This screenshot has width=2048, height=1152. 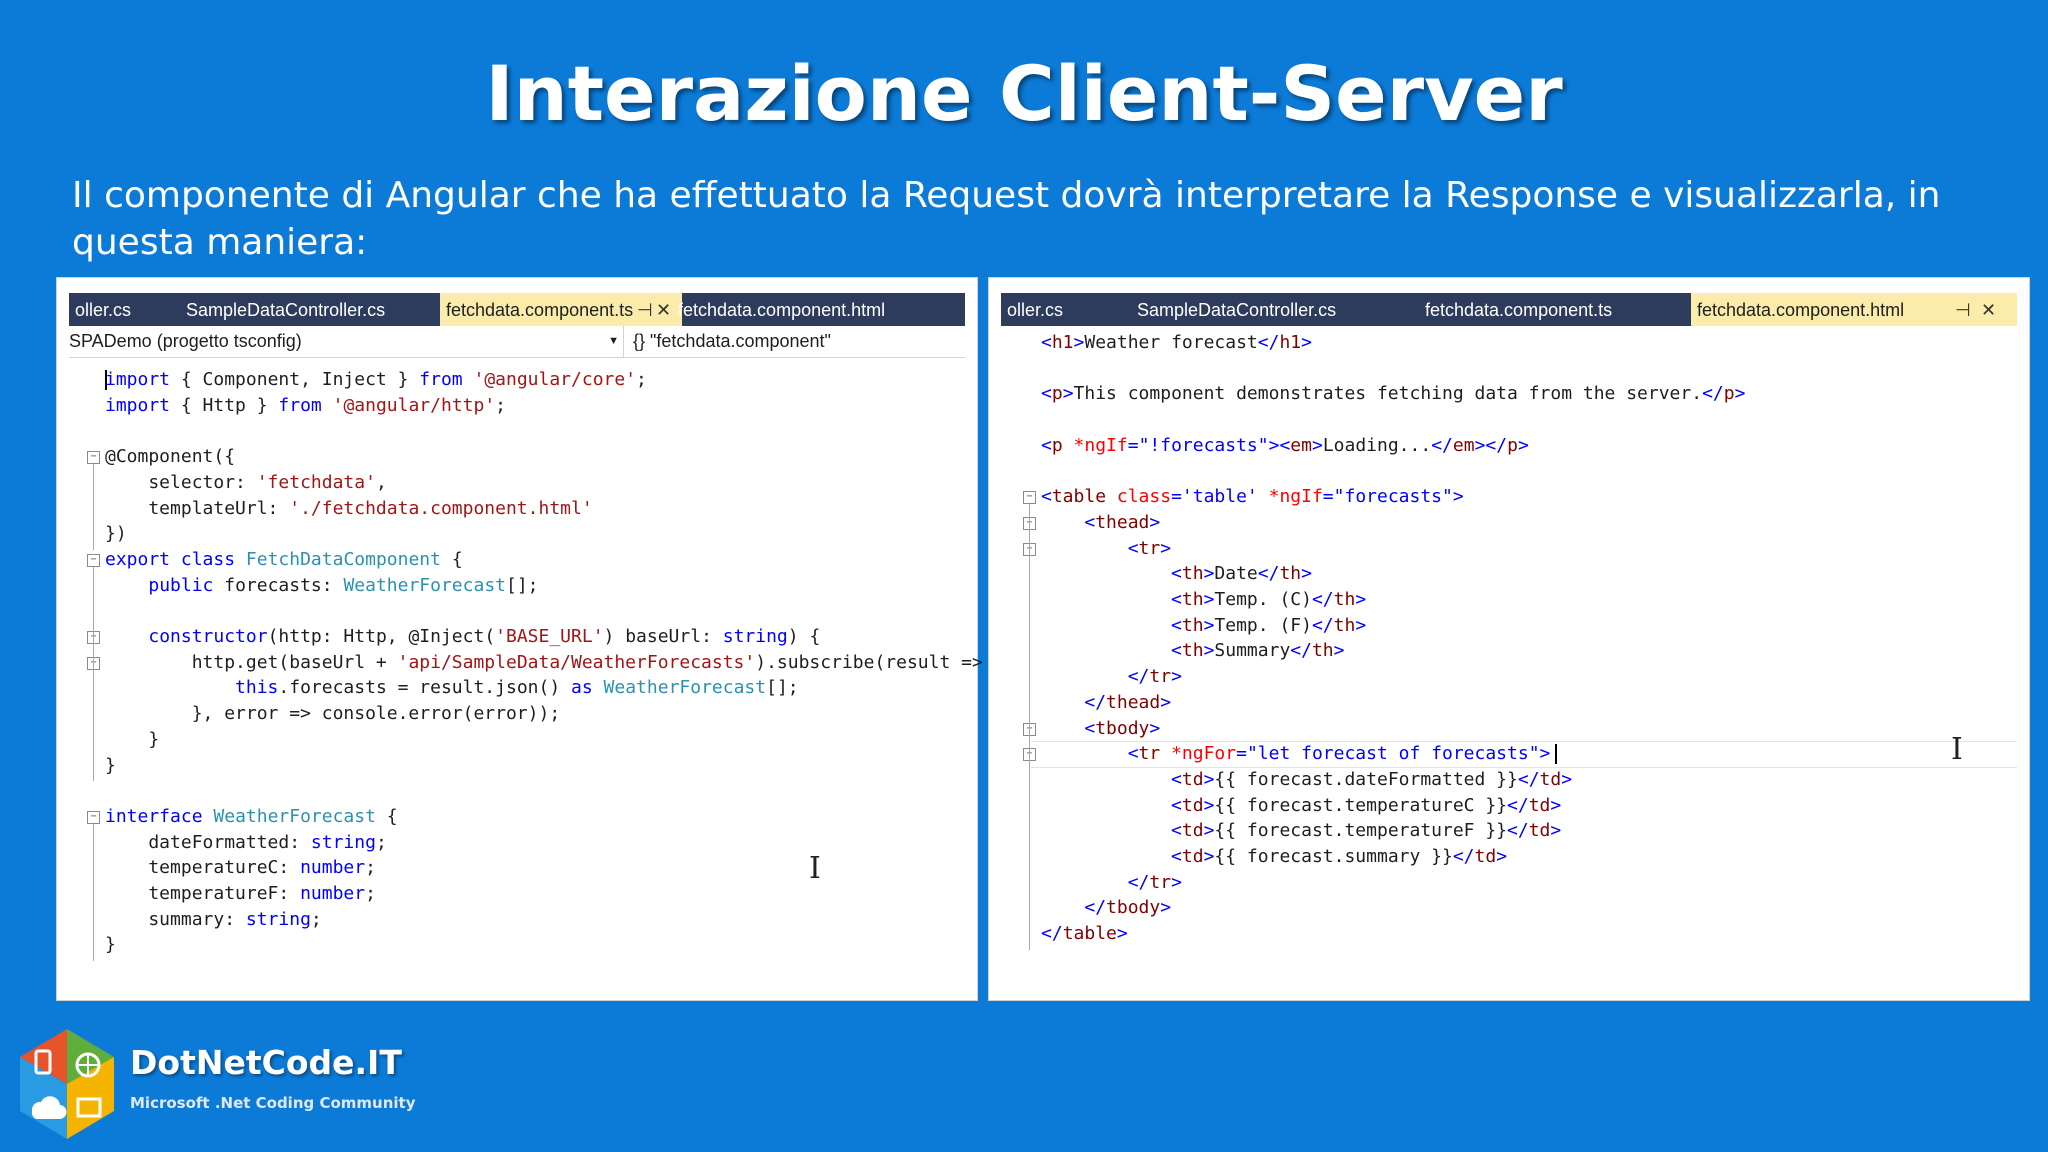 I want to click on tab-fetchdata-component-ts: fetchdata.component.ts, so click(x=1518, y=309).